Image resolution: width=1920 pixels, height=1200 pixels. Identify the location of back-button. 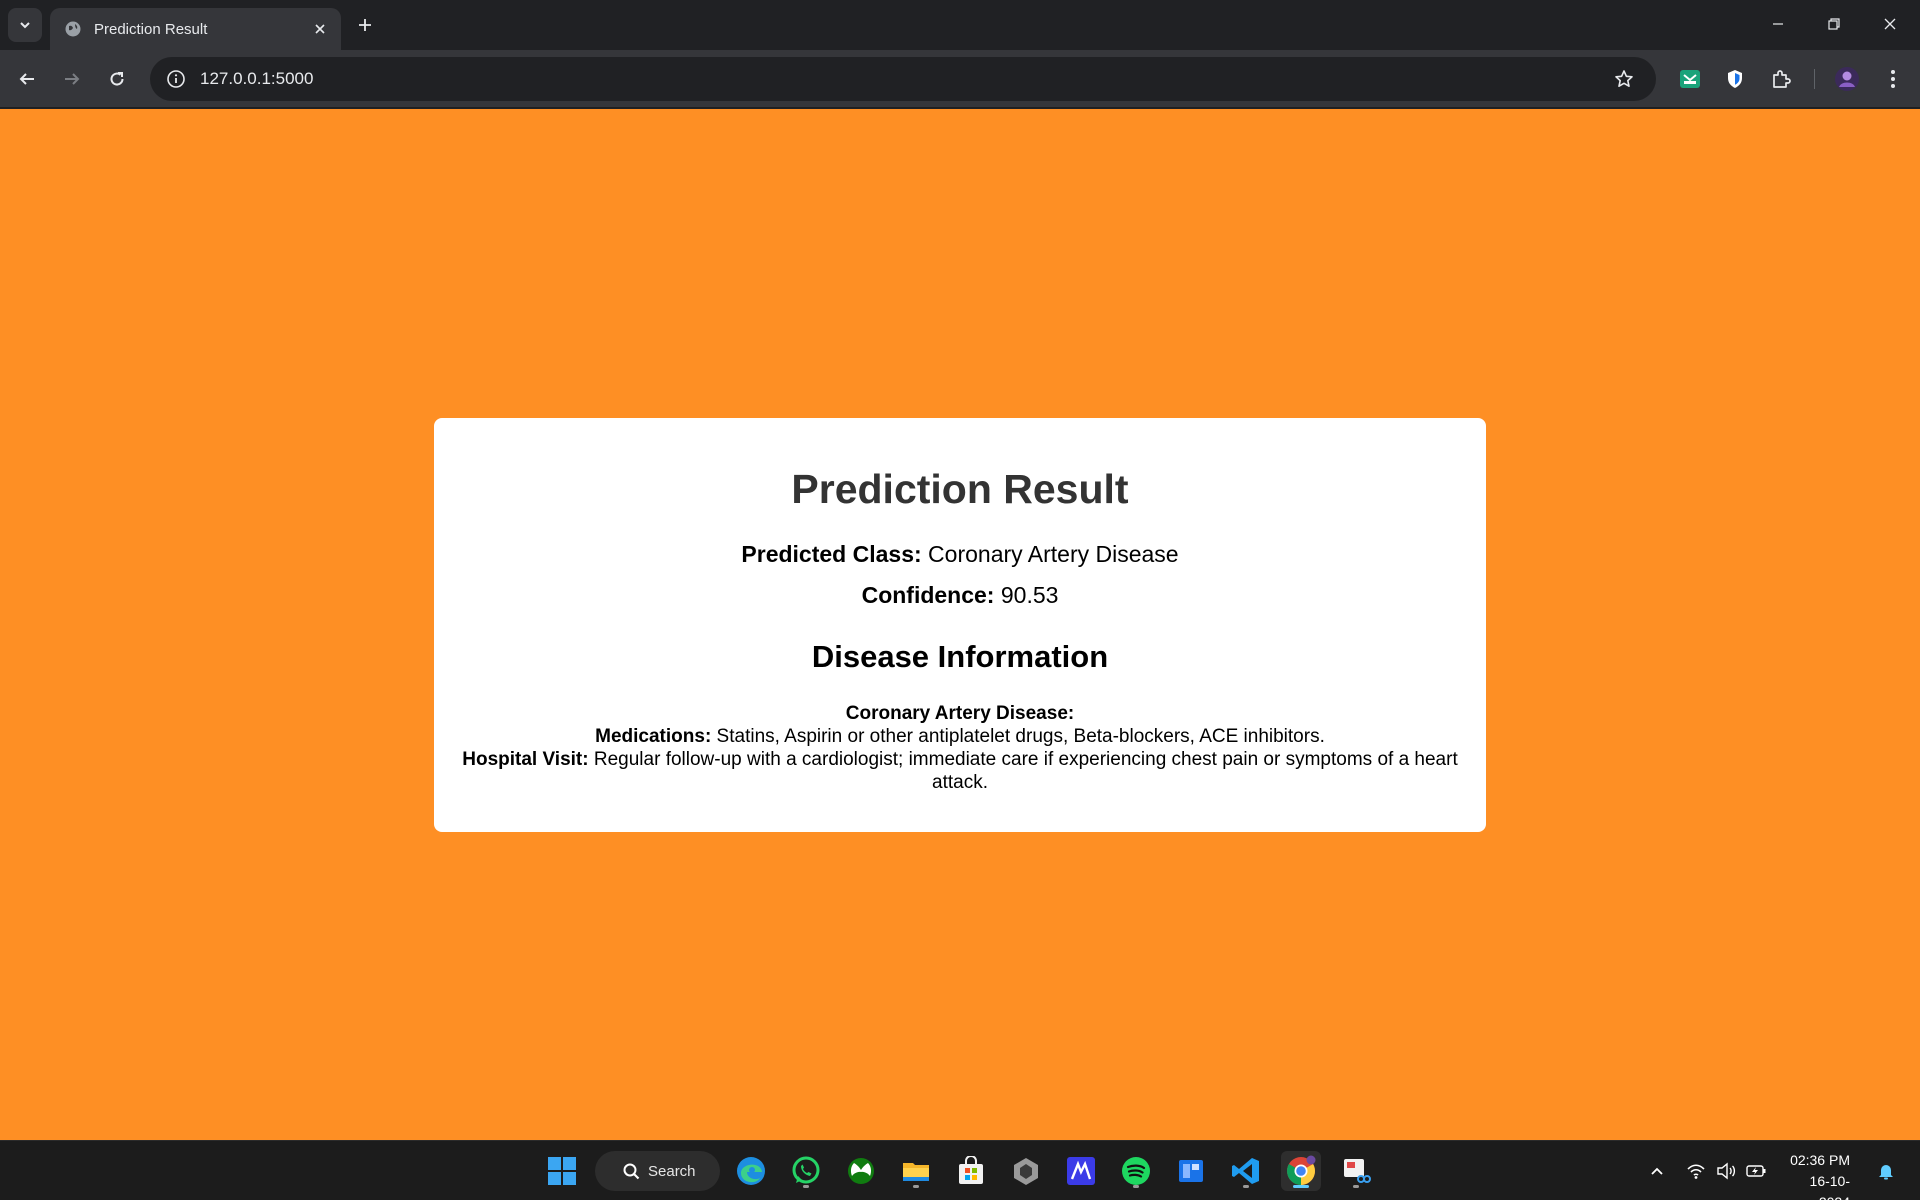
(27, 79).